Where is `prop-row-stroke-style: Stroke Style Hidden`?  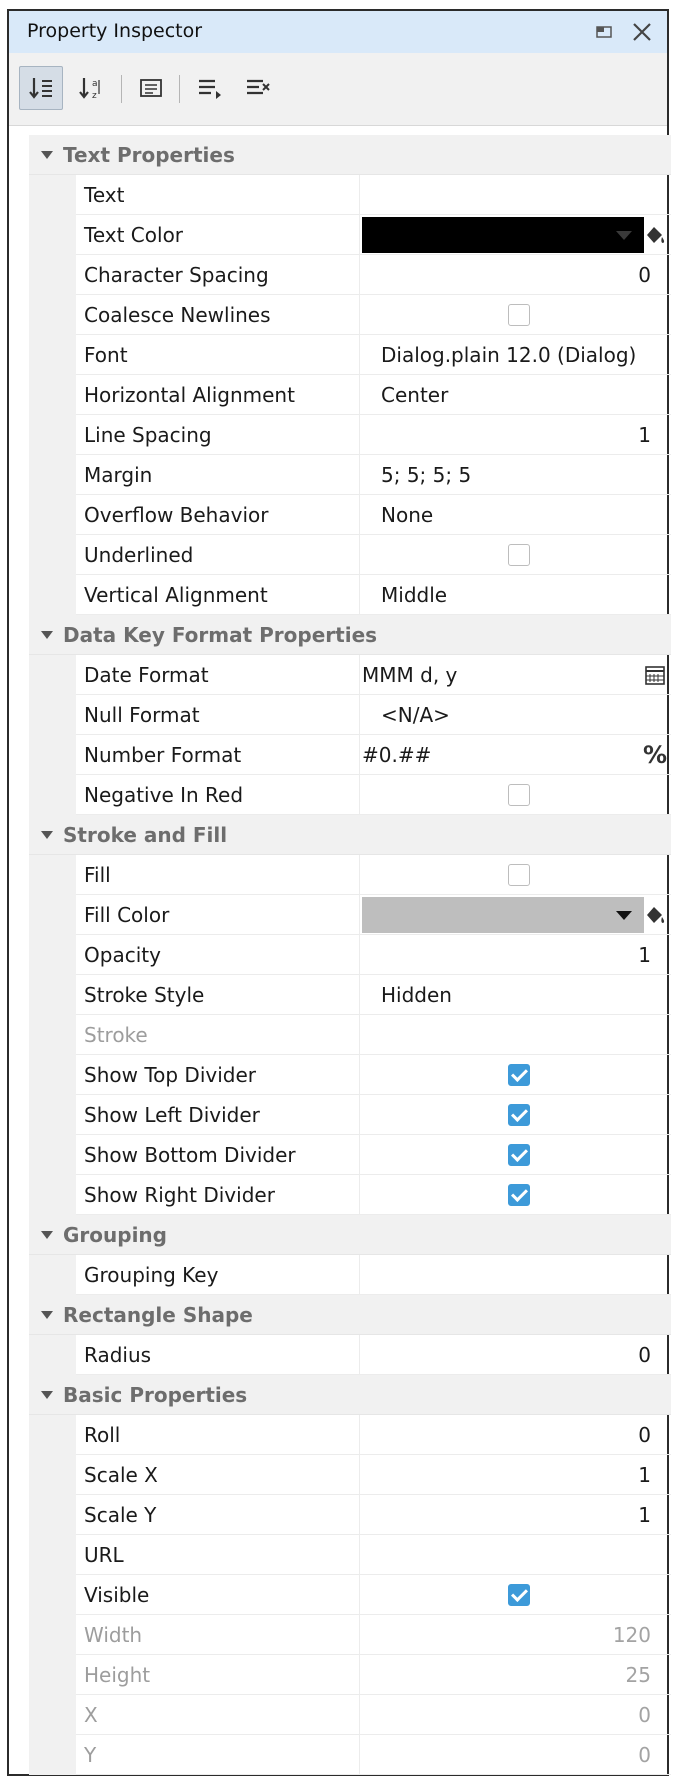 prop-row-stroke-style: Stroke Style Hidden is located at coordinates (350, 995).